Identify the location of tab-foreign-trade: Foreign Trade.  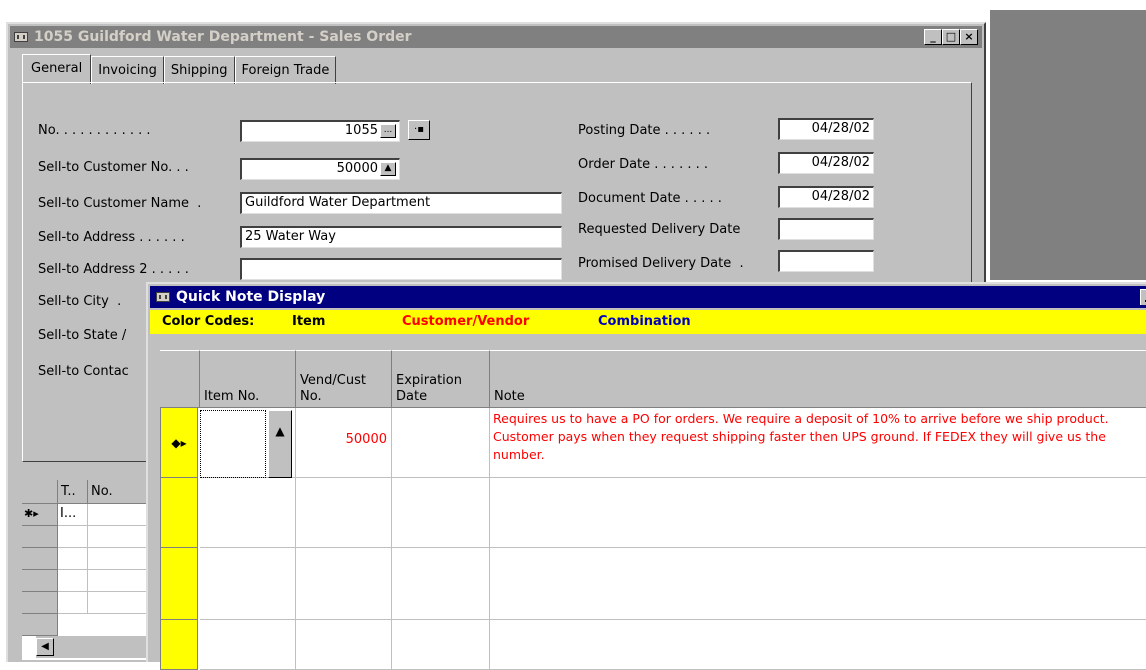
(285, 70).